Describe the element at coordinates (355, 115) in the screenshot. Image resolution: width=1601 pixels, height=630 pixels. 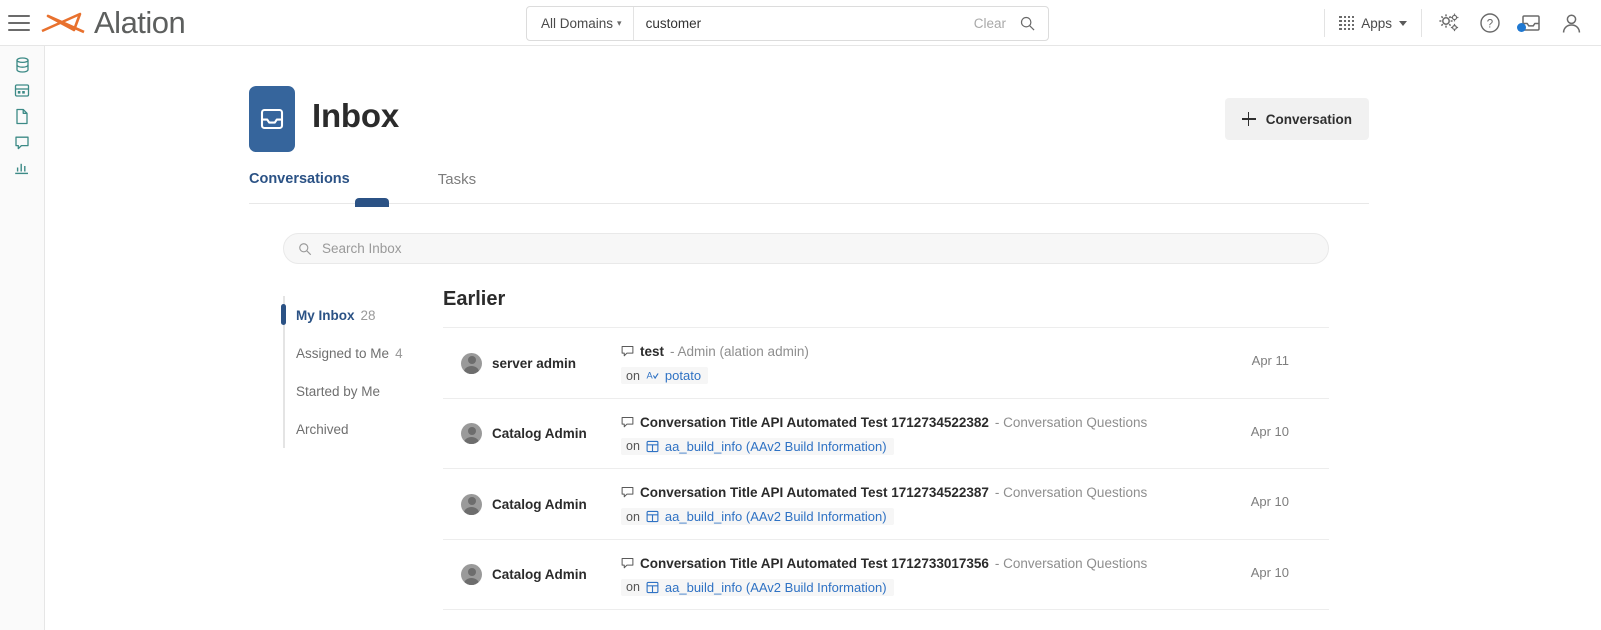
I see `page-title: Inbox` at that location.